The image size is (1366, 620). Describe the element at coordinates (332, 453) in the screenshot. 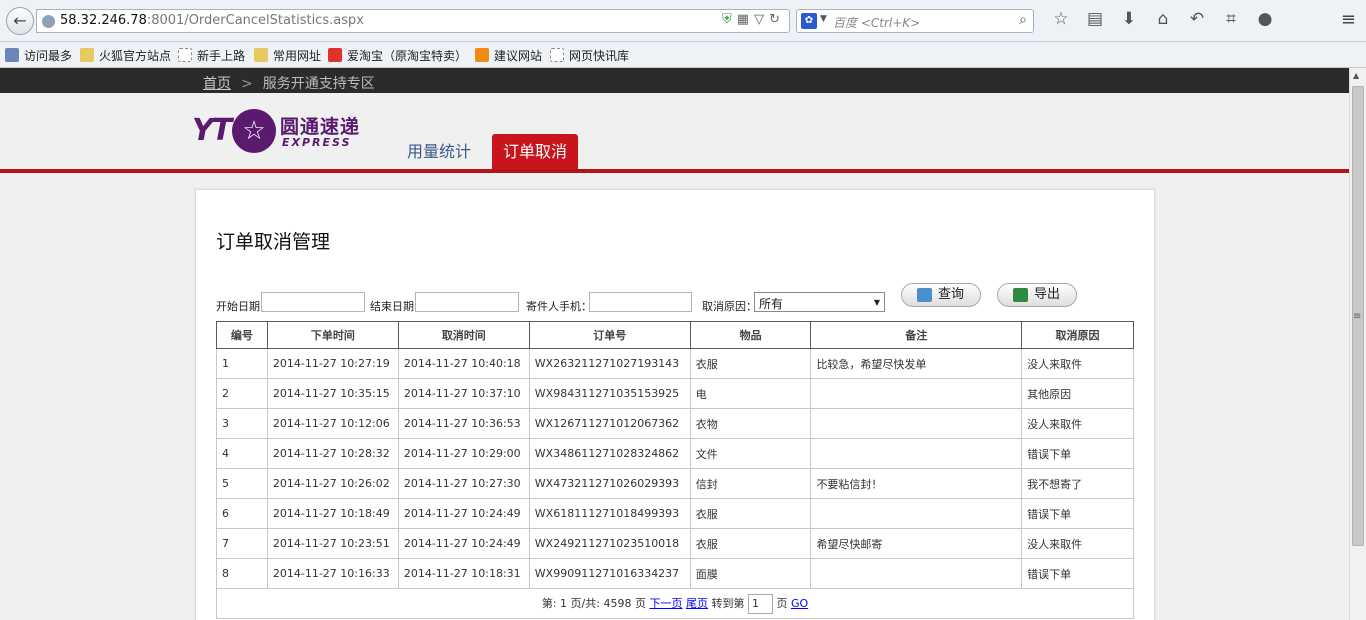

I see `cell-order-time: 2014-11-27 10:28:32` at that location.